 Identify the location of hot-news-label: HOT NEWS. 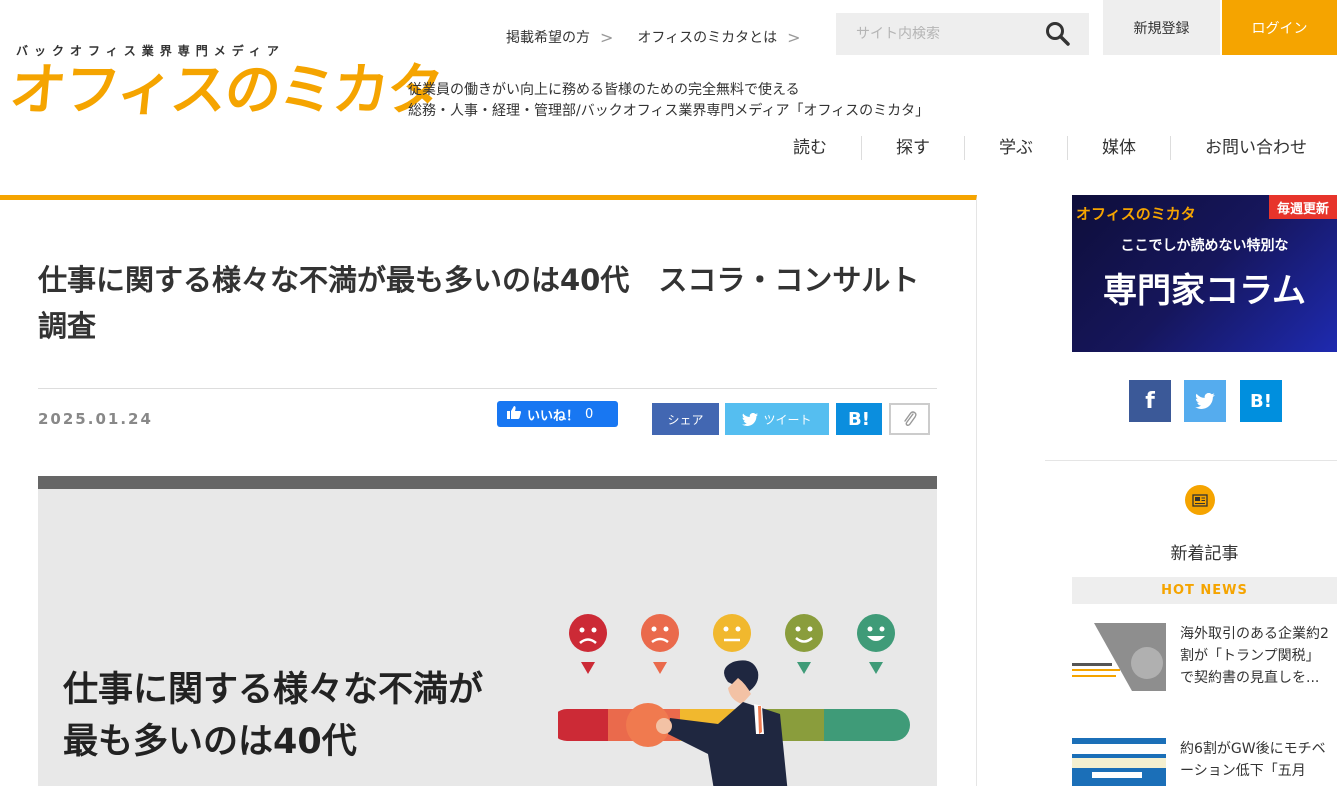
(1204, 590).